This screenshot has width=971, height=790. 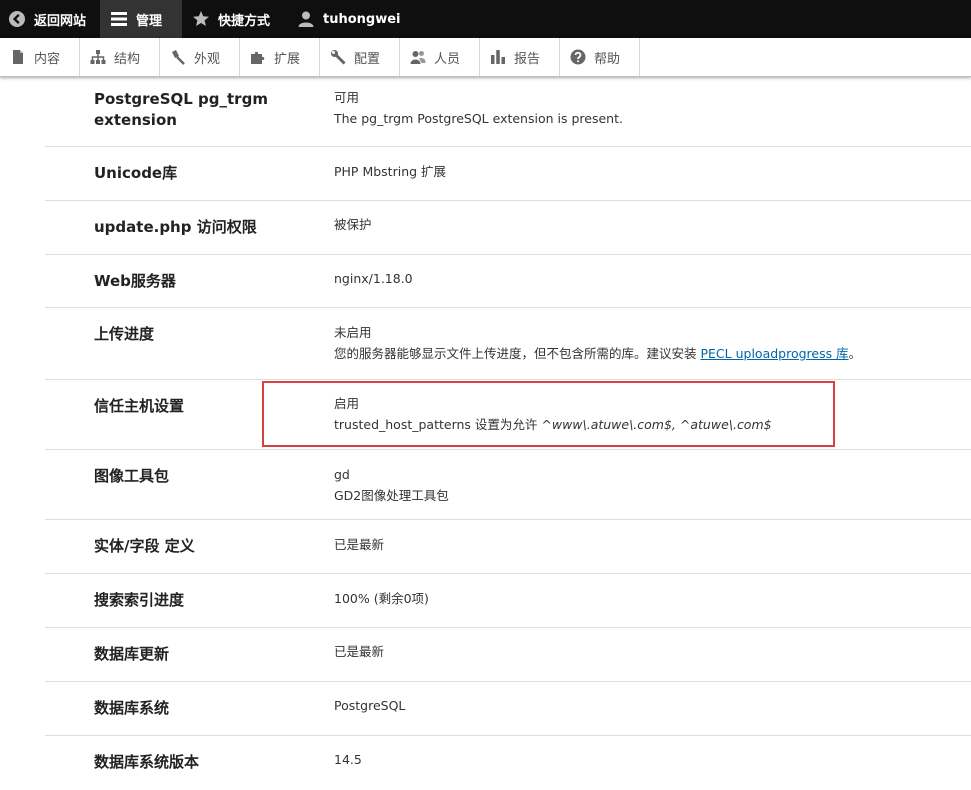 I want to click on tray-item-appearance: 外观, so click(x=200, y=57).